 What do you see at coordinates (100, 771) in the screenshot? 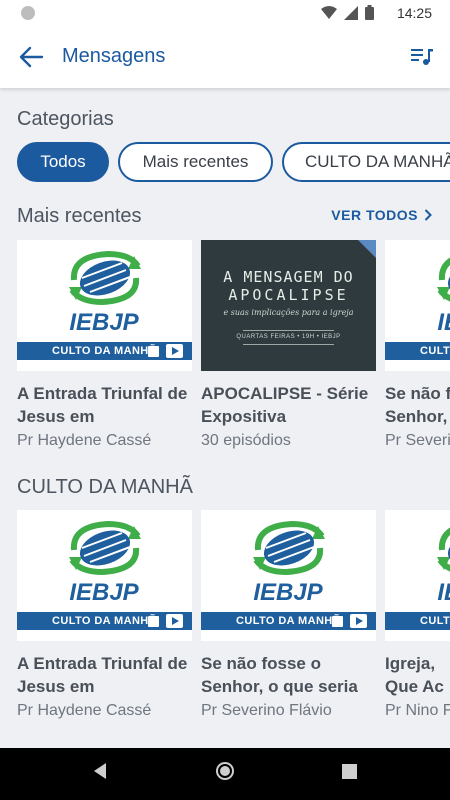
I see `nav-back-icon` at bounding box center [100, 771].